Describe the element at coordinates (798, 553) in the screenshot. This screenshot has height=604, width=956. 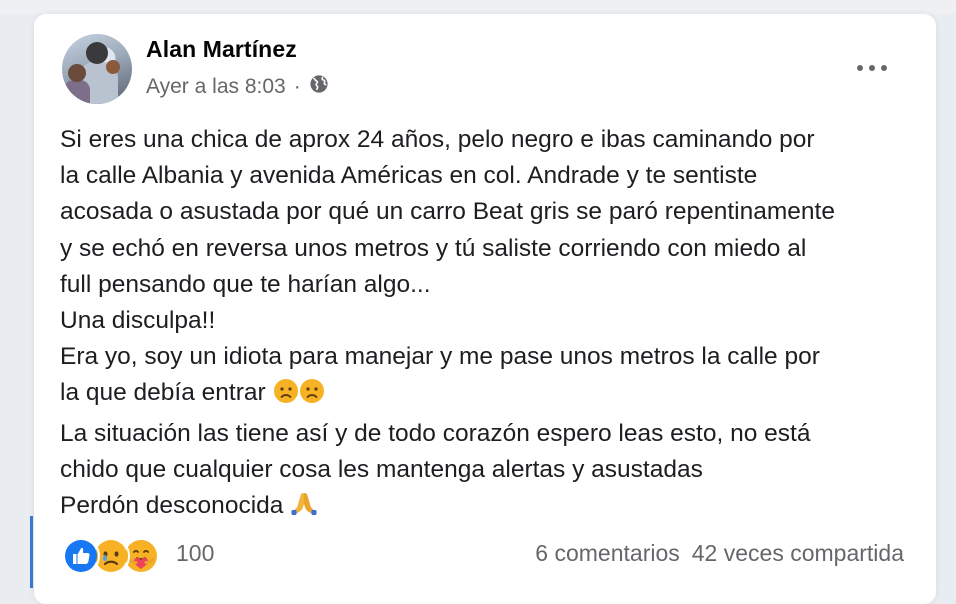
I see `shares-count-link: 42 veces compartida` at that location.